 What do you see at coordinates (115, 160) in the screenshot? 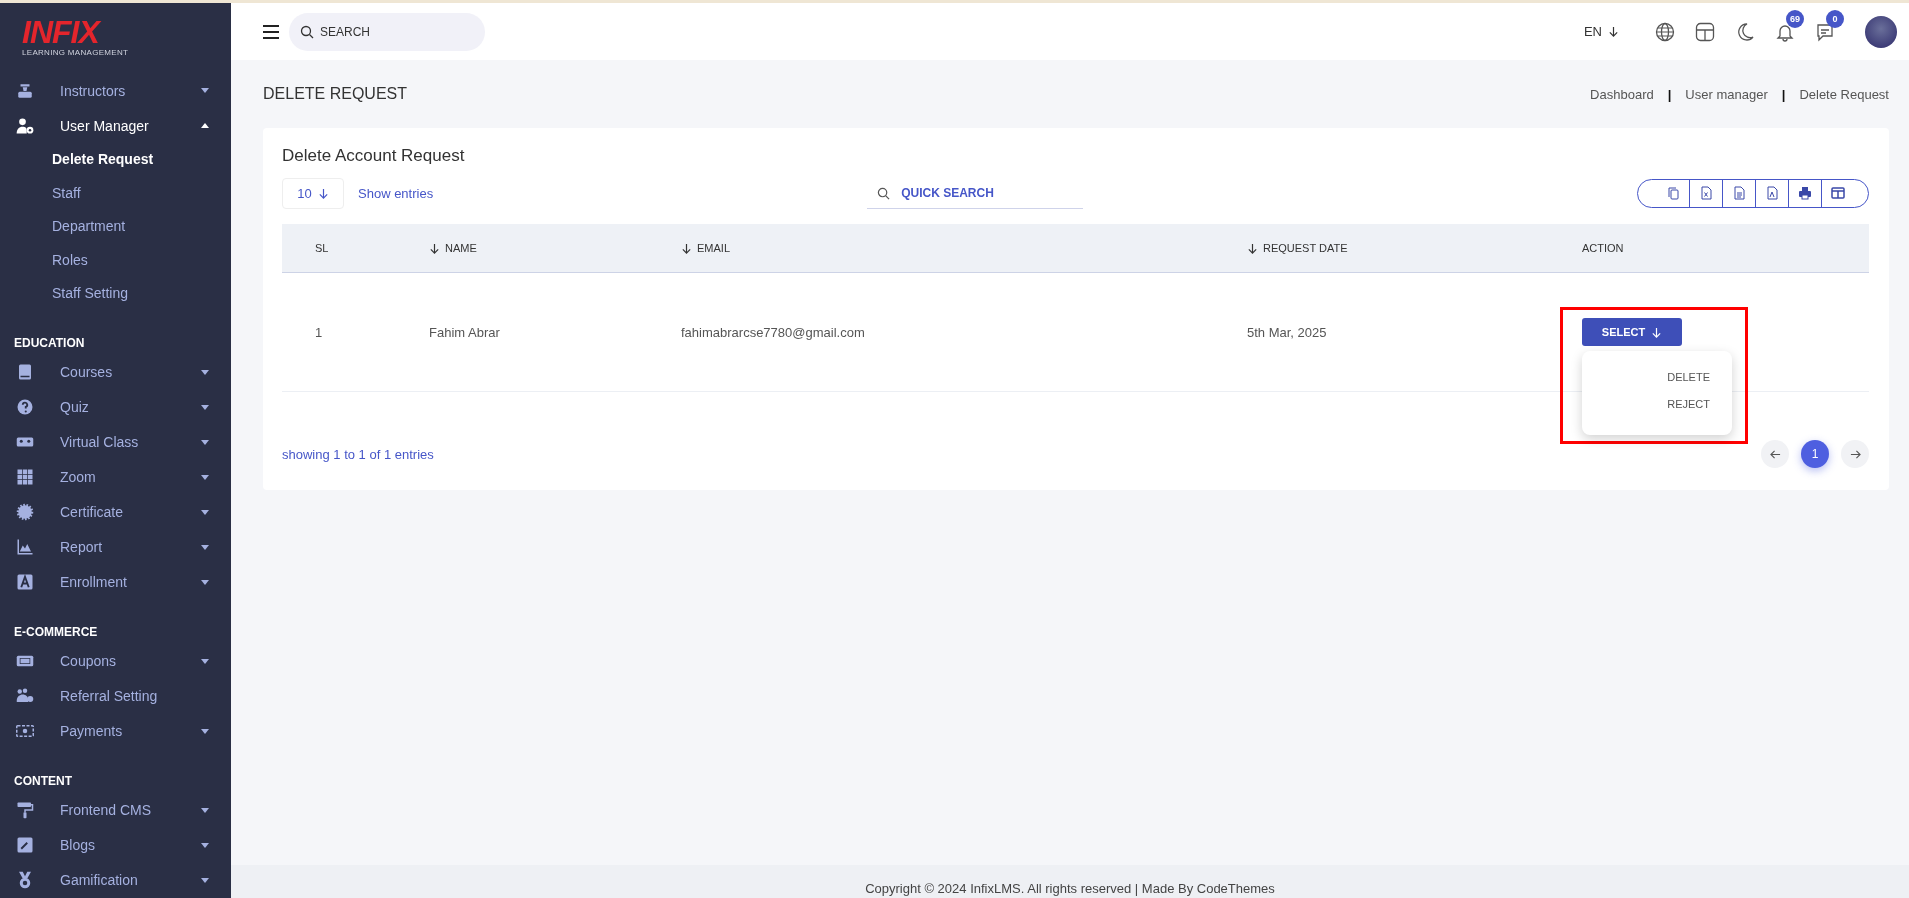
I see `submenu-item: Delete Request` at bounding box center [115, 160].